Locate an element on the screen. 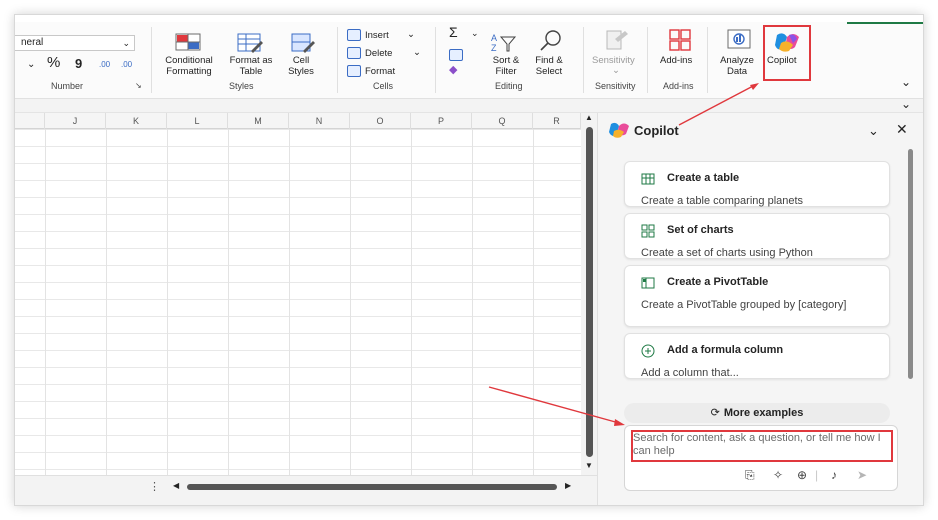 Image resolution: width=938 pixels, height=520 pixels. column-header: P is located at coordinates (441, 121).